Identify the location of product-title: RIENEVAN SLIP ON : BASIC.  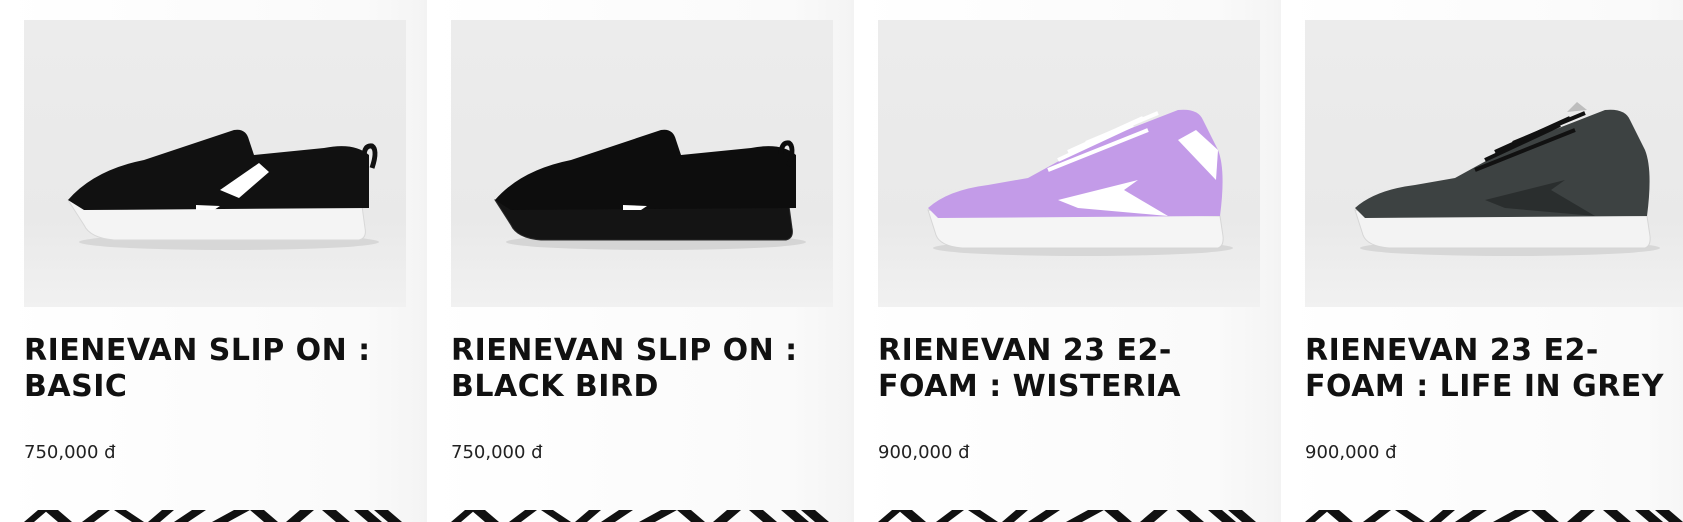
(215, 387).